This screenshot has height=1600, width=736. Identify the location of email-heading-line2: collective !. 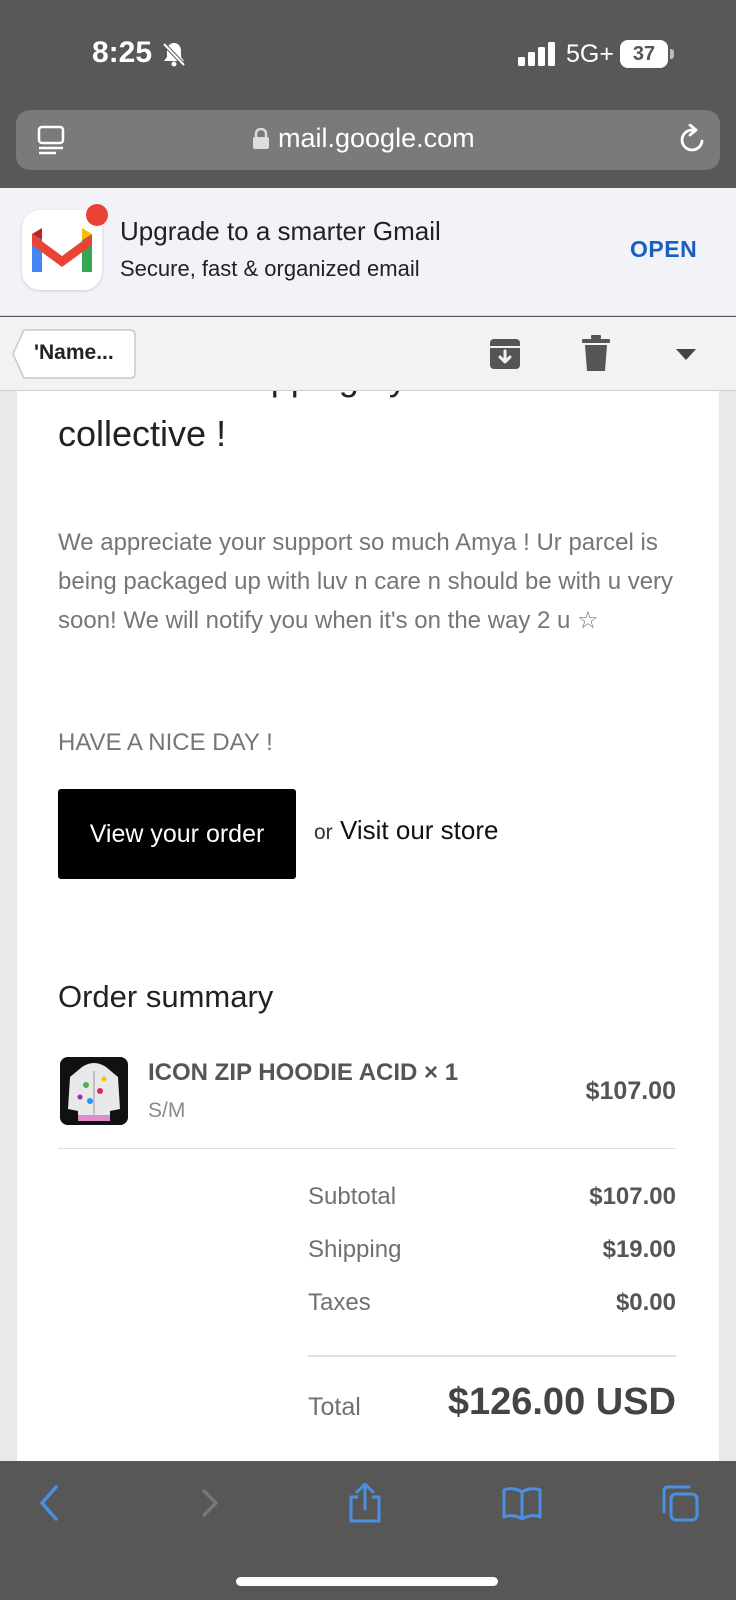
(142, 433).